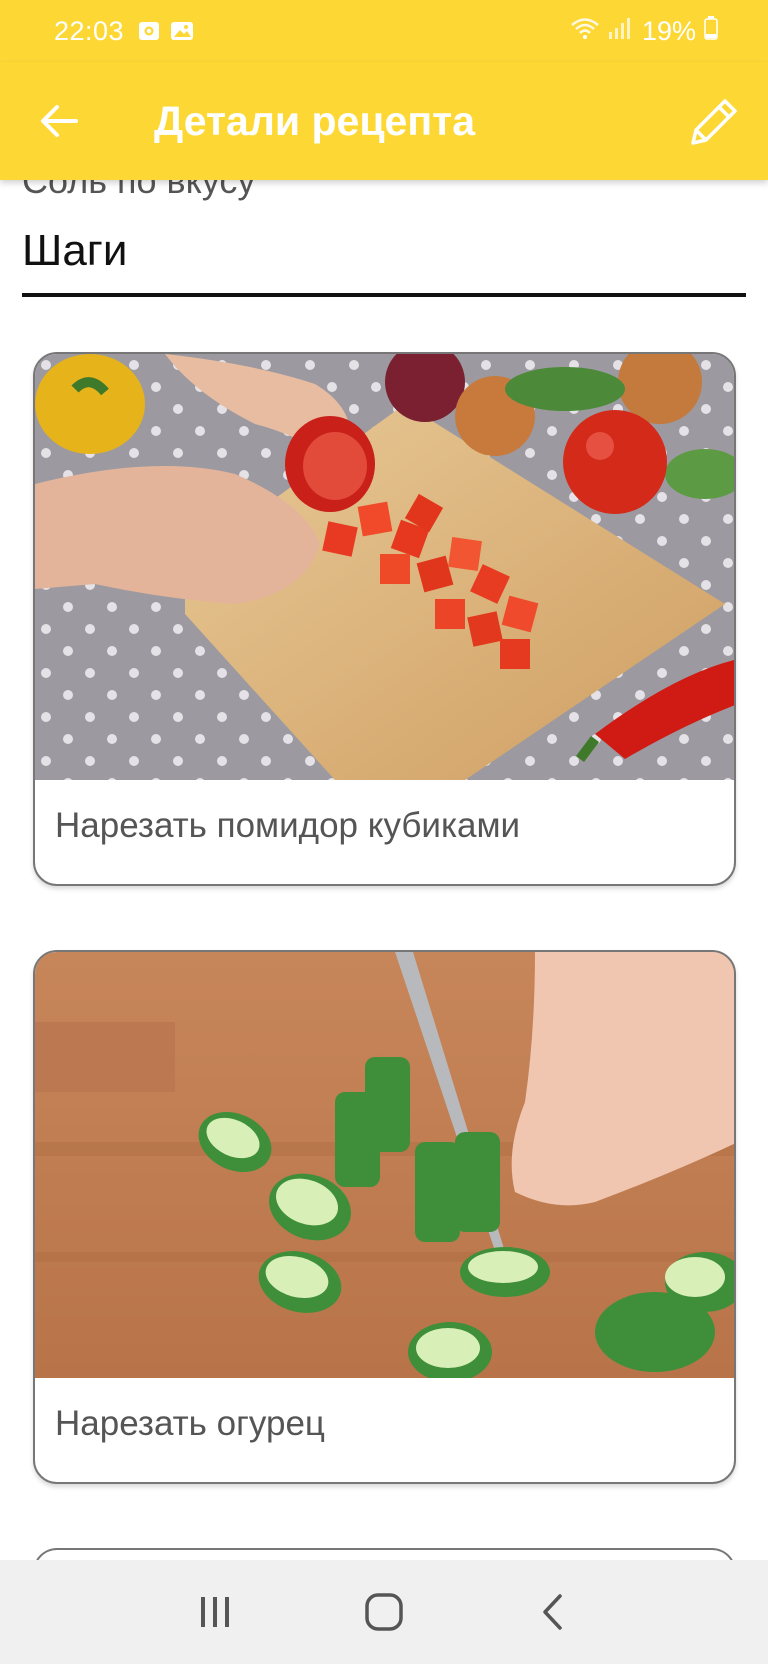 This screenshot has width=768, height=1664. I want to click on status-time: 22:03, so click(89, 30).